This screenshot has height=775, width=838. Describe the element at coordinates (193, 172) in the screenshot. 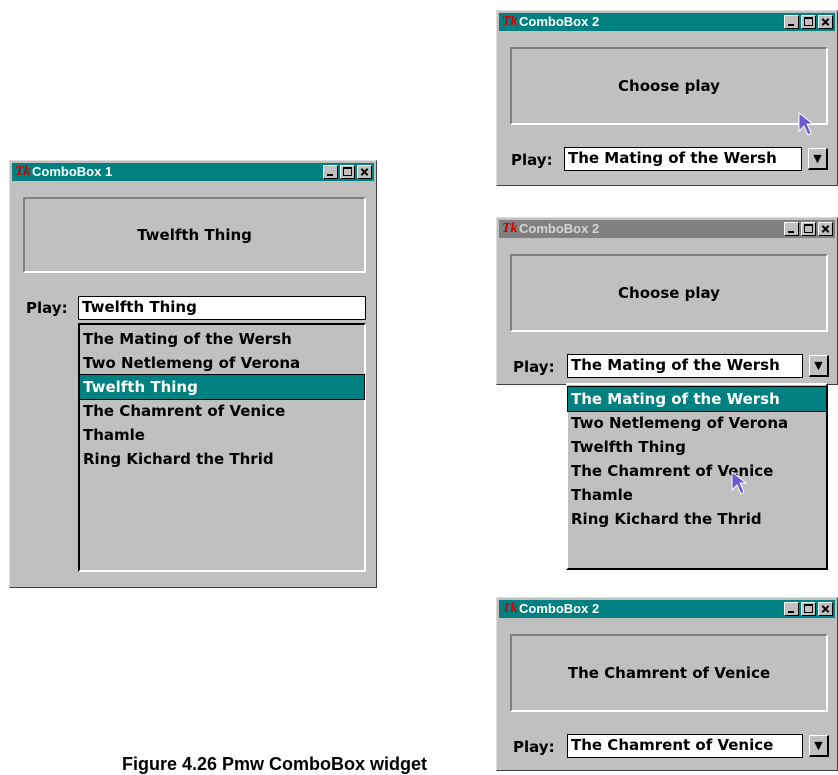

I see `combobox1-titlebar: Tk ComboBox 1` at that location.